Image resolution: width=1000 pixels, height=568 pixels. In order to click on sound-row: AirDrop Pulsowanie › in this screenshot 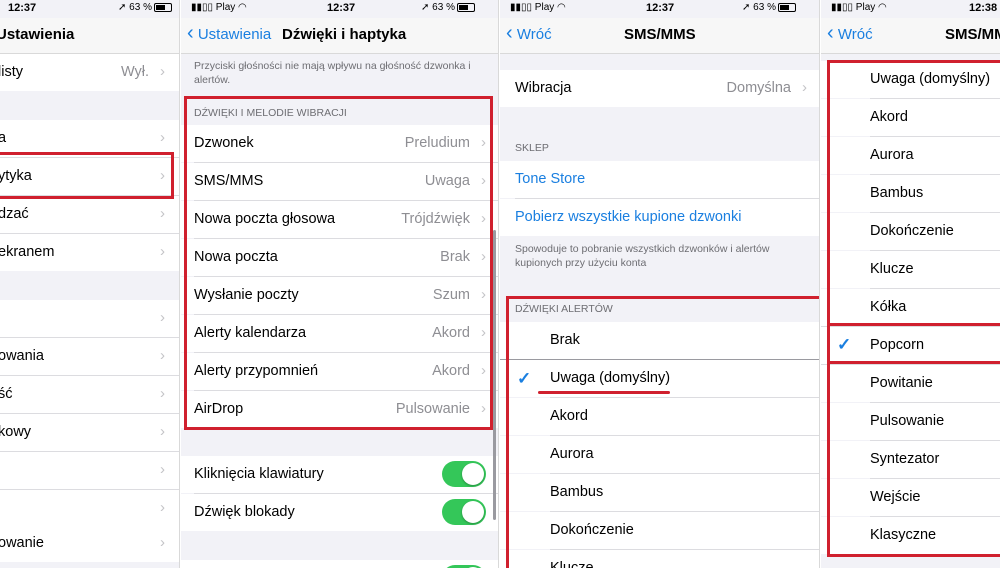, I will do `click(339, 409)`.